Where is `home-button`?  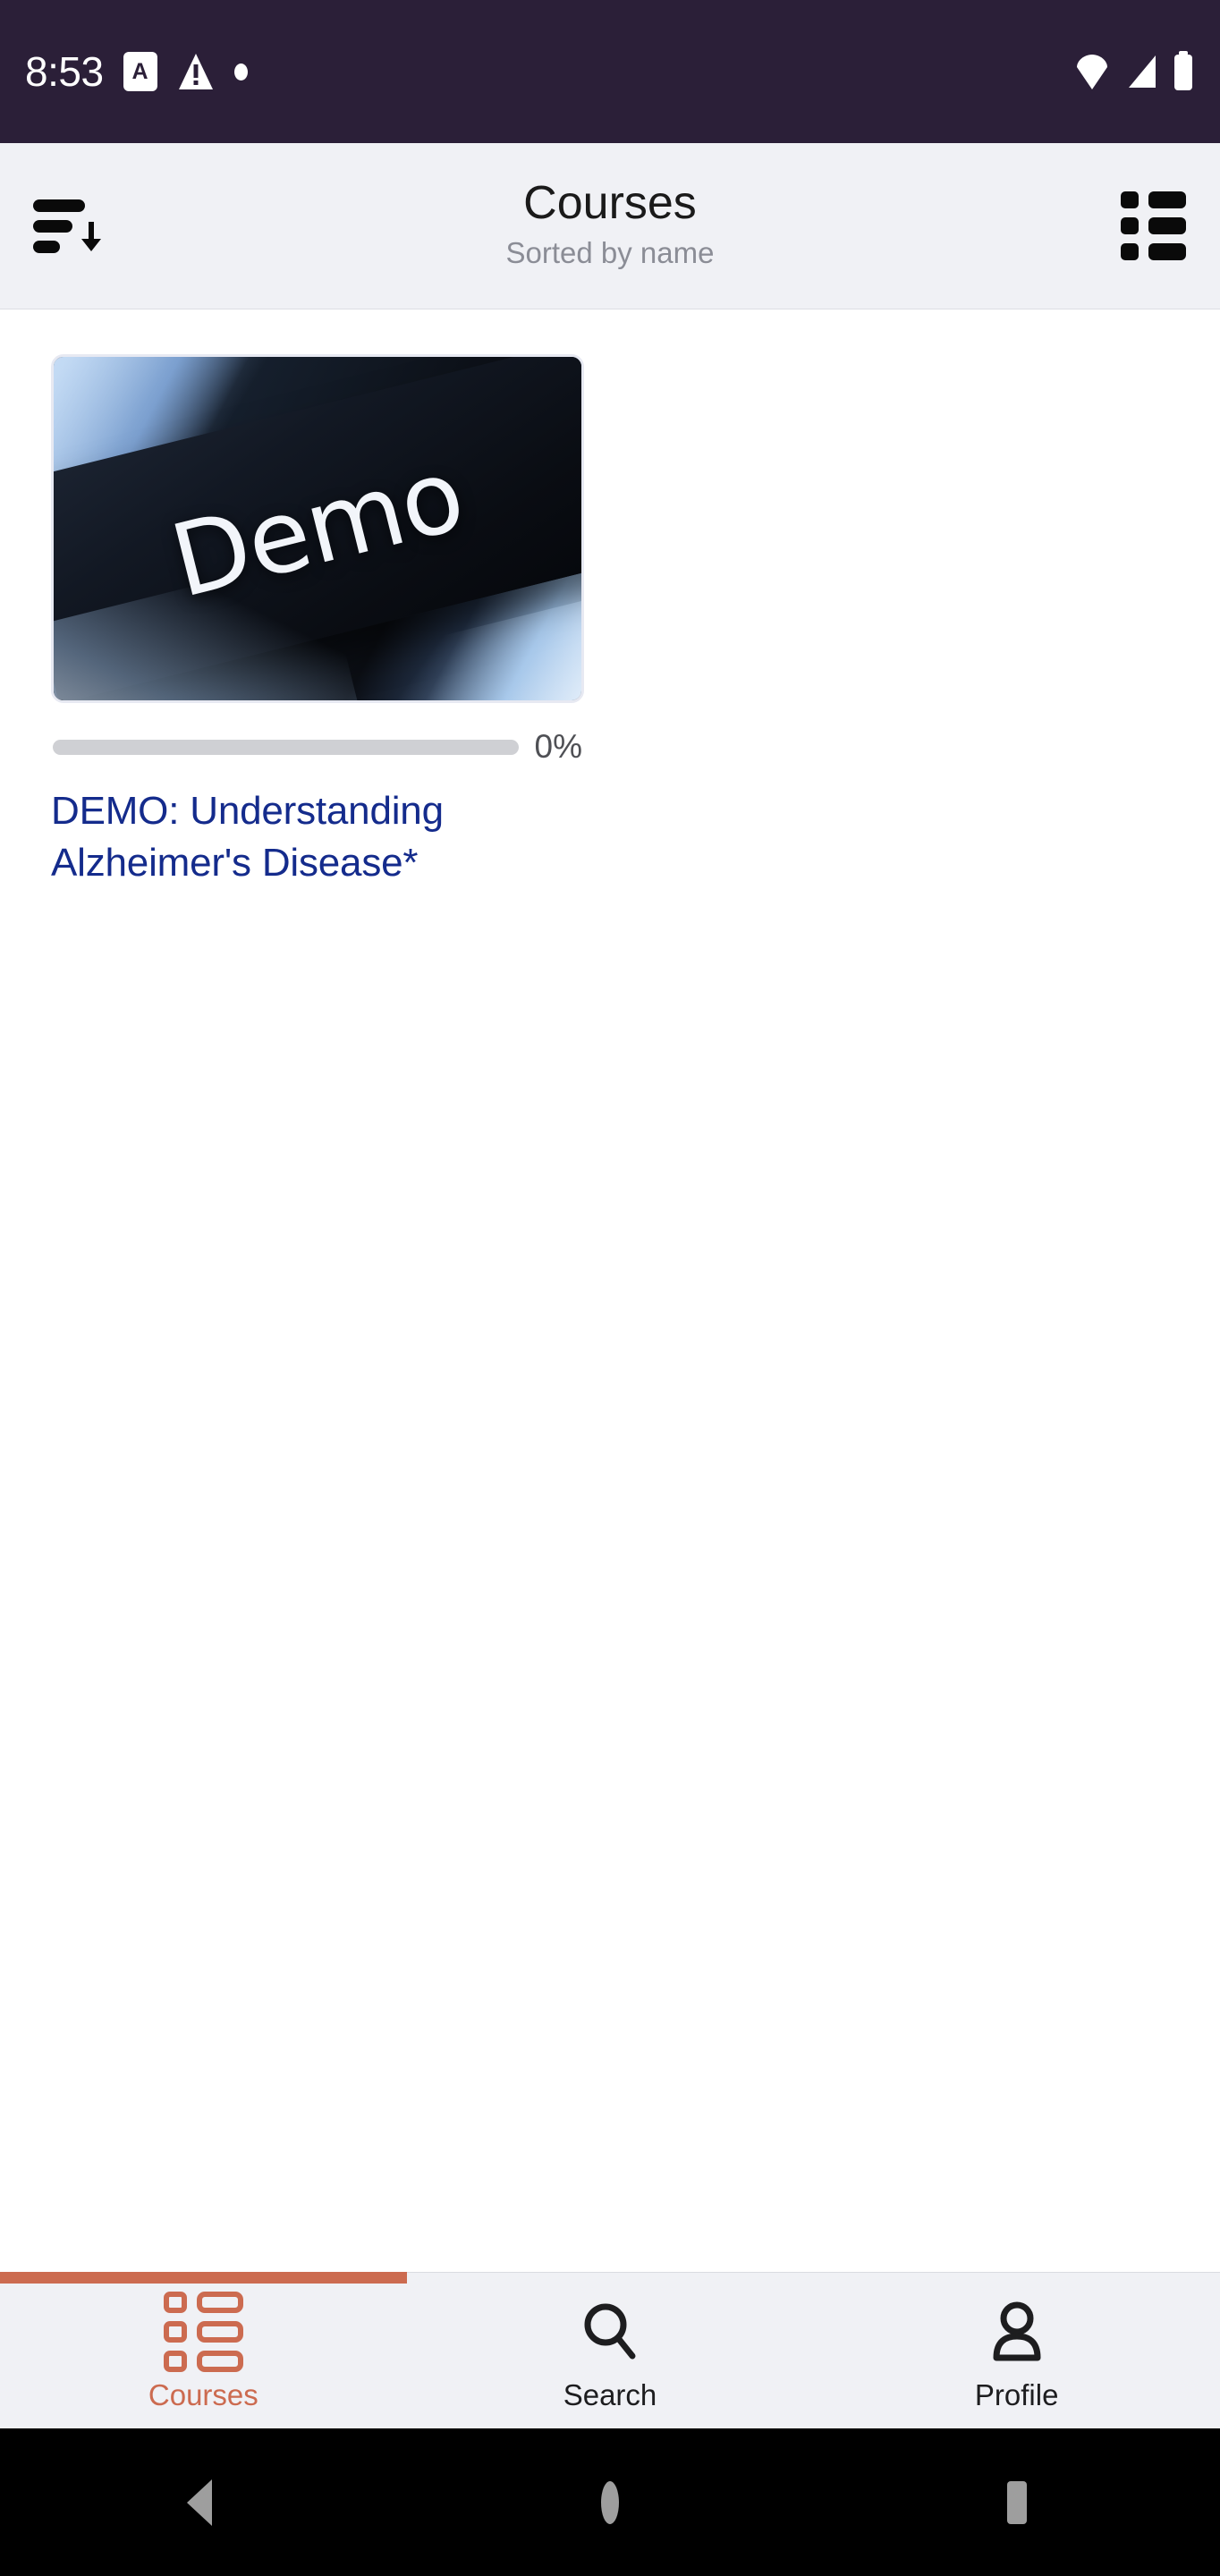
home-button is located at coordinates (610, 2503).